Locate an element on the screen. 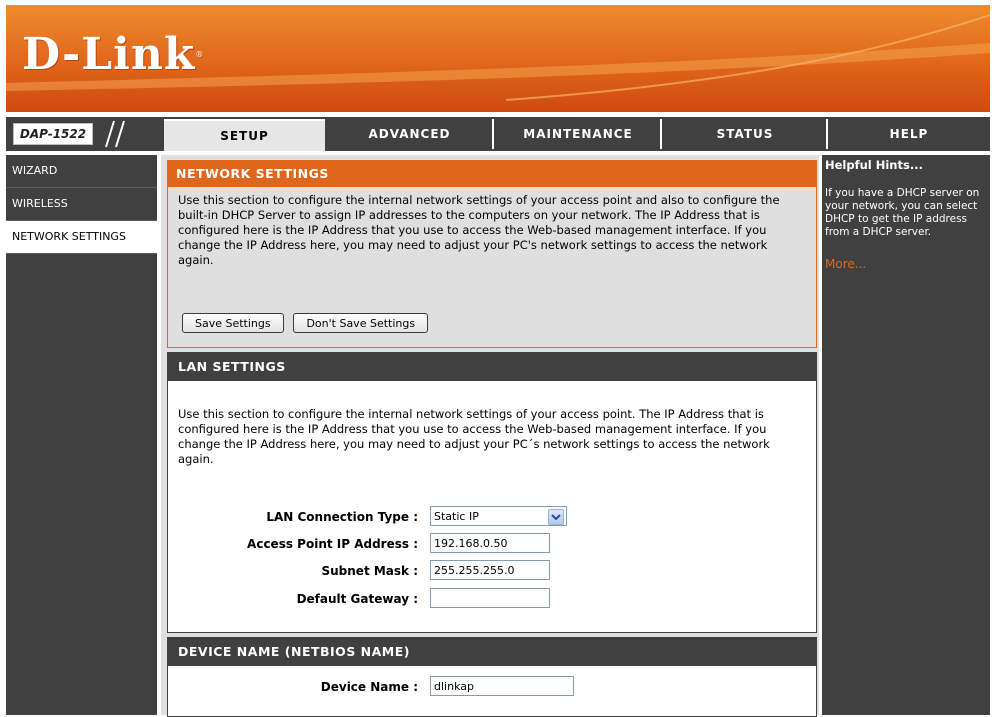 The width and height of the screenshot is (992, 717). default-gateway-row: Default Gateway : is located at coordinates (488, 599).